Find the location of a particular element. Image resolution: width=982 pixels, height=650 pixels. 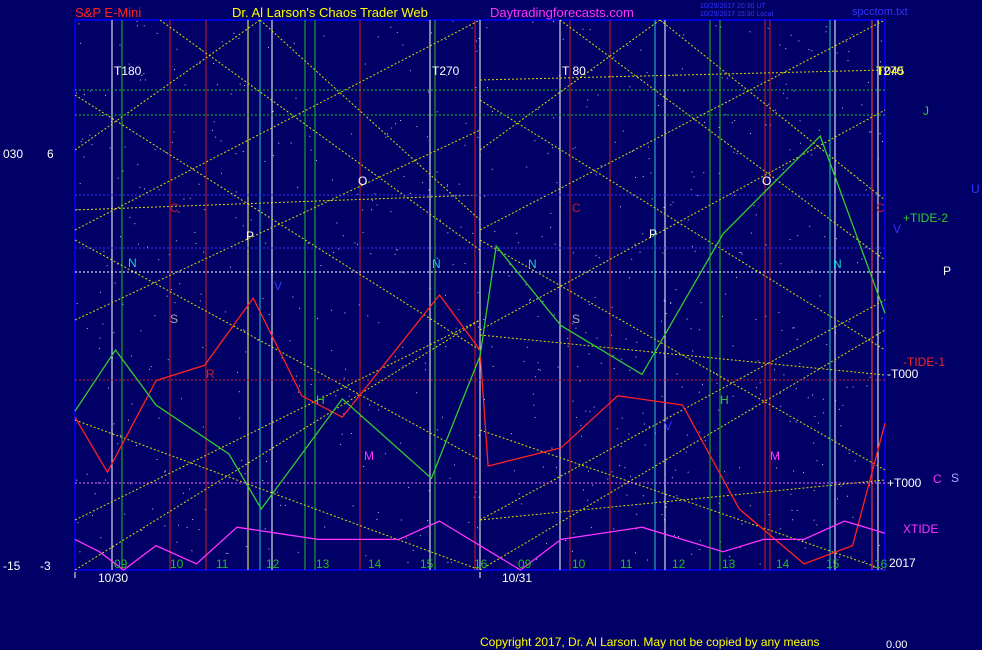

planet-letter: C is located at coordinates (174, 208).